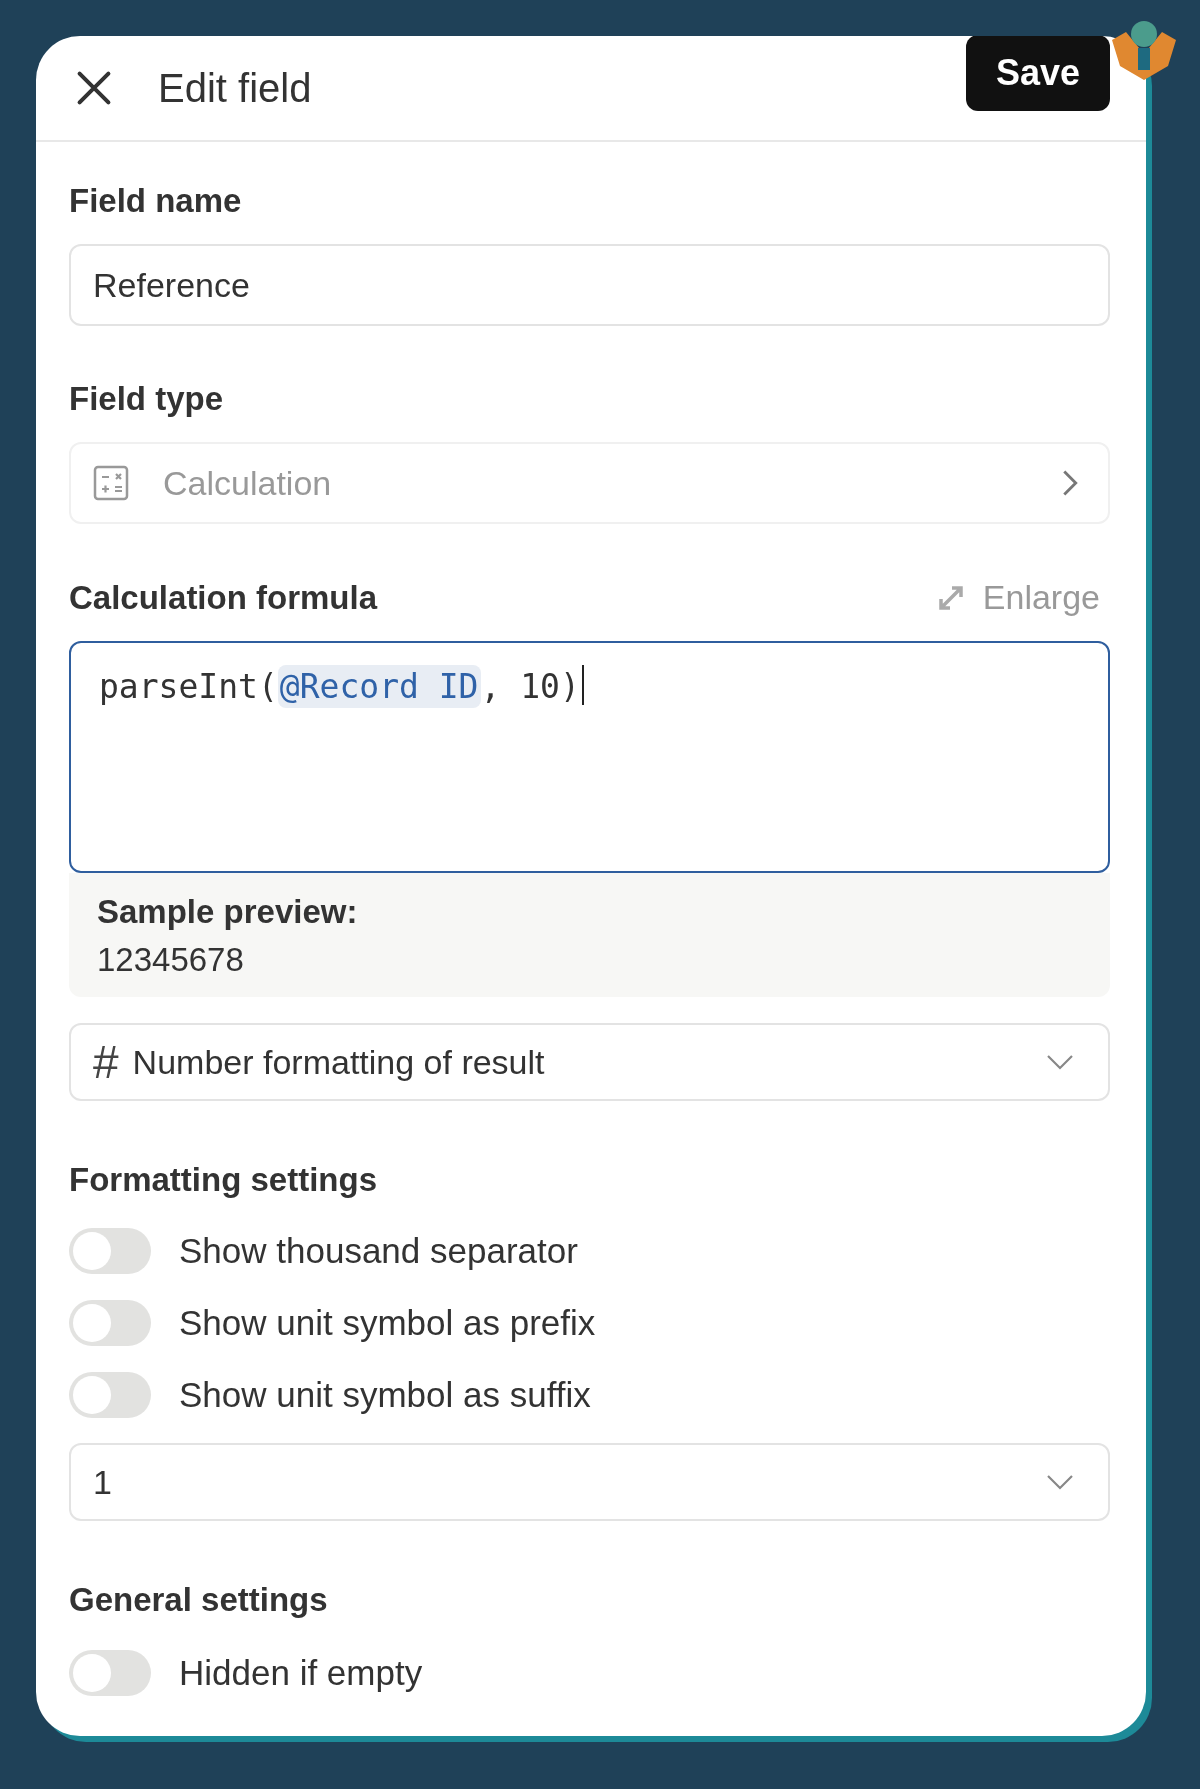 This screenshot has width=1200, height=1789. Describe the element at coordinates (589, 285) in the screenshot. I see `field-name-input: Reference` at that location.